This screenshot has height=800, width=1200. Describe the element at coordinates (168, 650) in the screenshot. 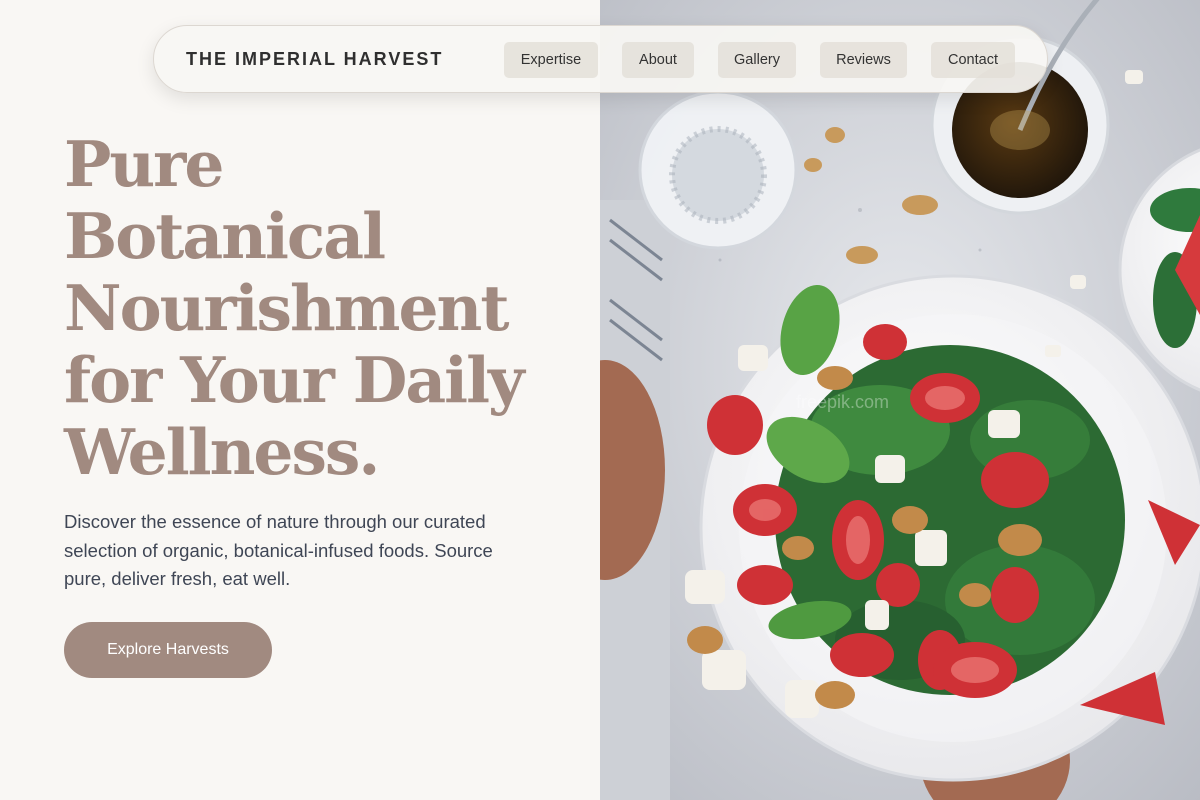

I see `explore-harvests-button: Explore Harvests` at that location.